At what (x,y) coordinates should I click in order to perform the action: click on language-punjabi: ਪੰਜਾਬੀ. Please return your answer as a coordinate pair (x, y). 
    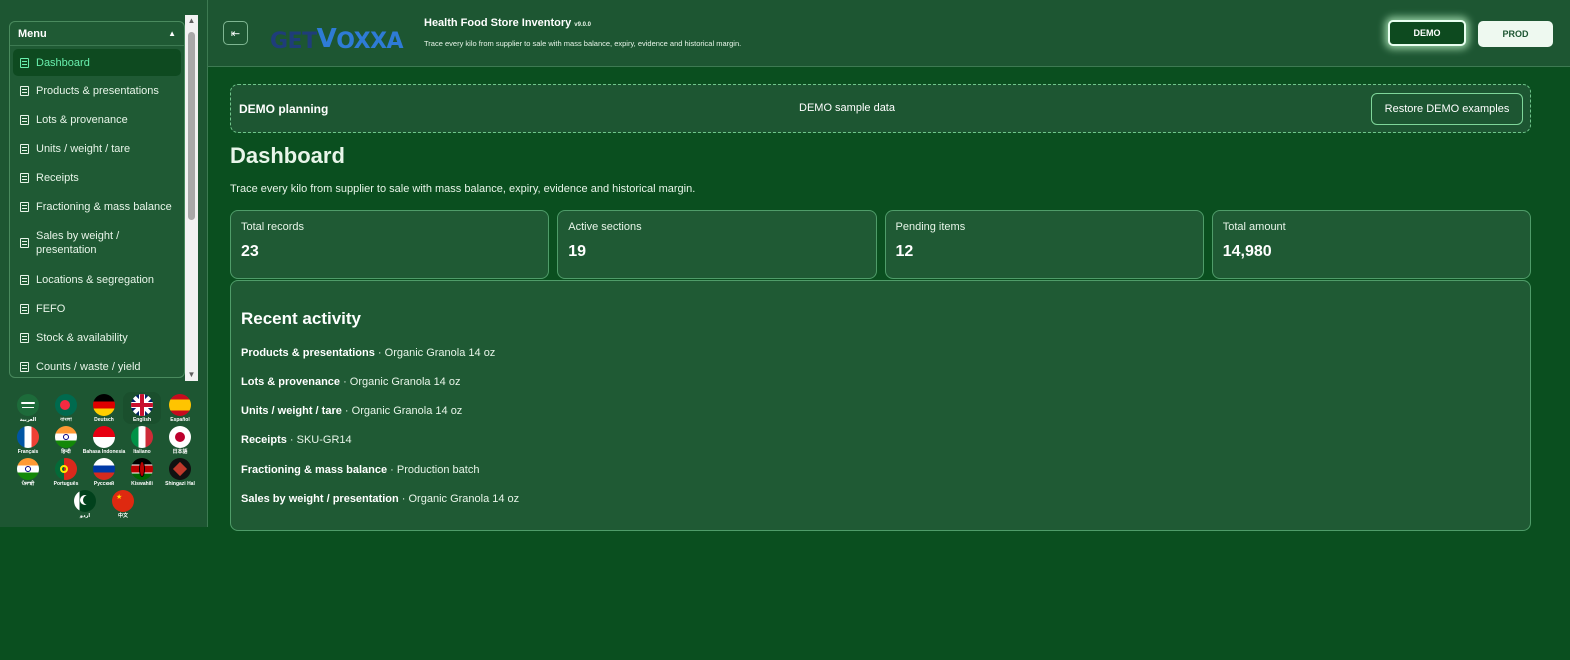
    Looking at the image, I should click on (28, 472).